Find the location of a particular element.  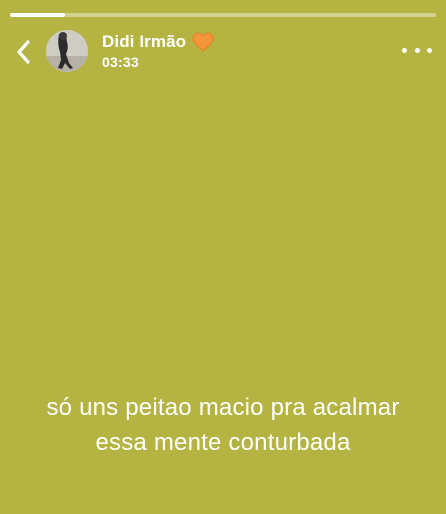

back-button is located at coordinates (24, 52).